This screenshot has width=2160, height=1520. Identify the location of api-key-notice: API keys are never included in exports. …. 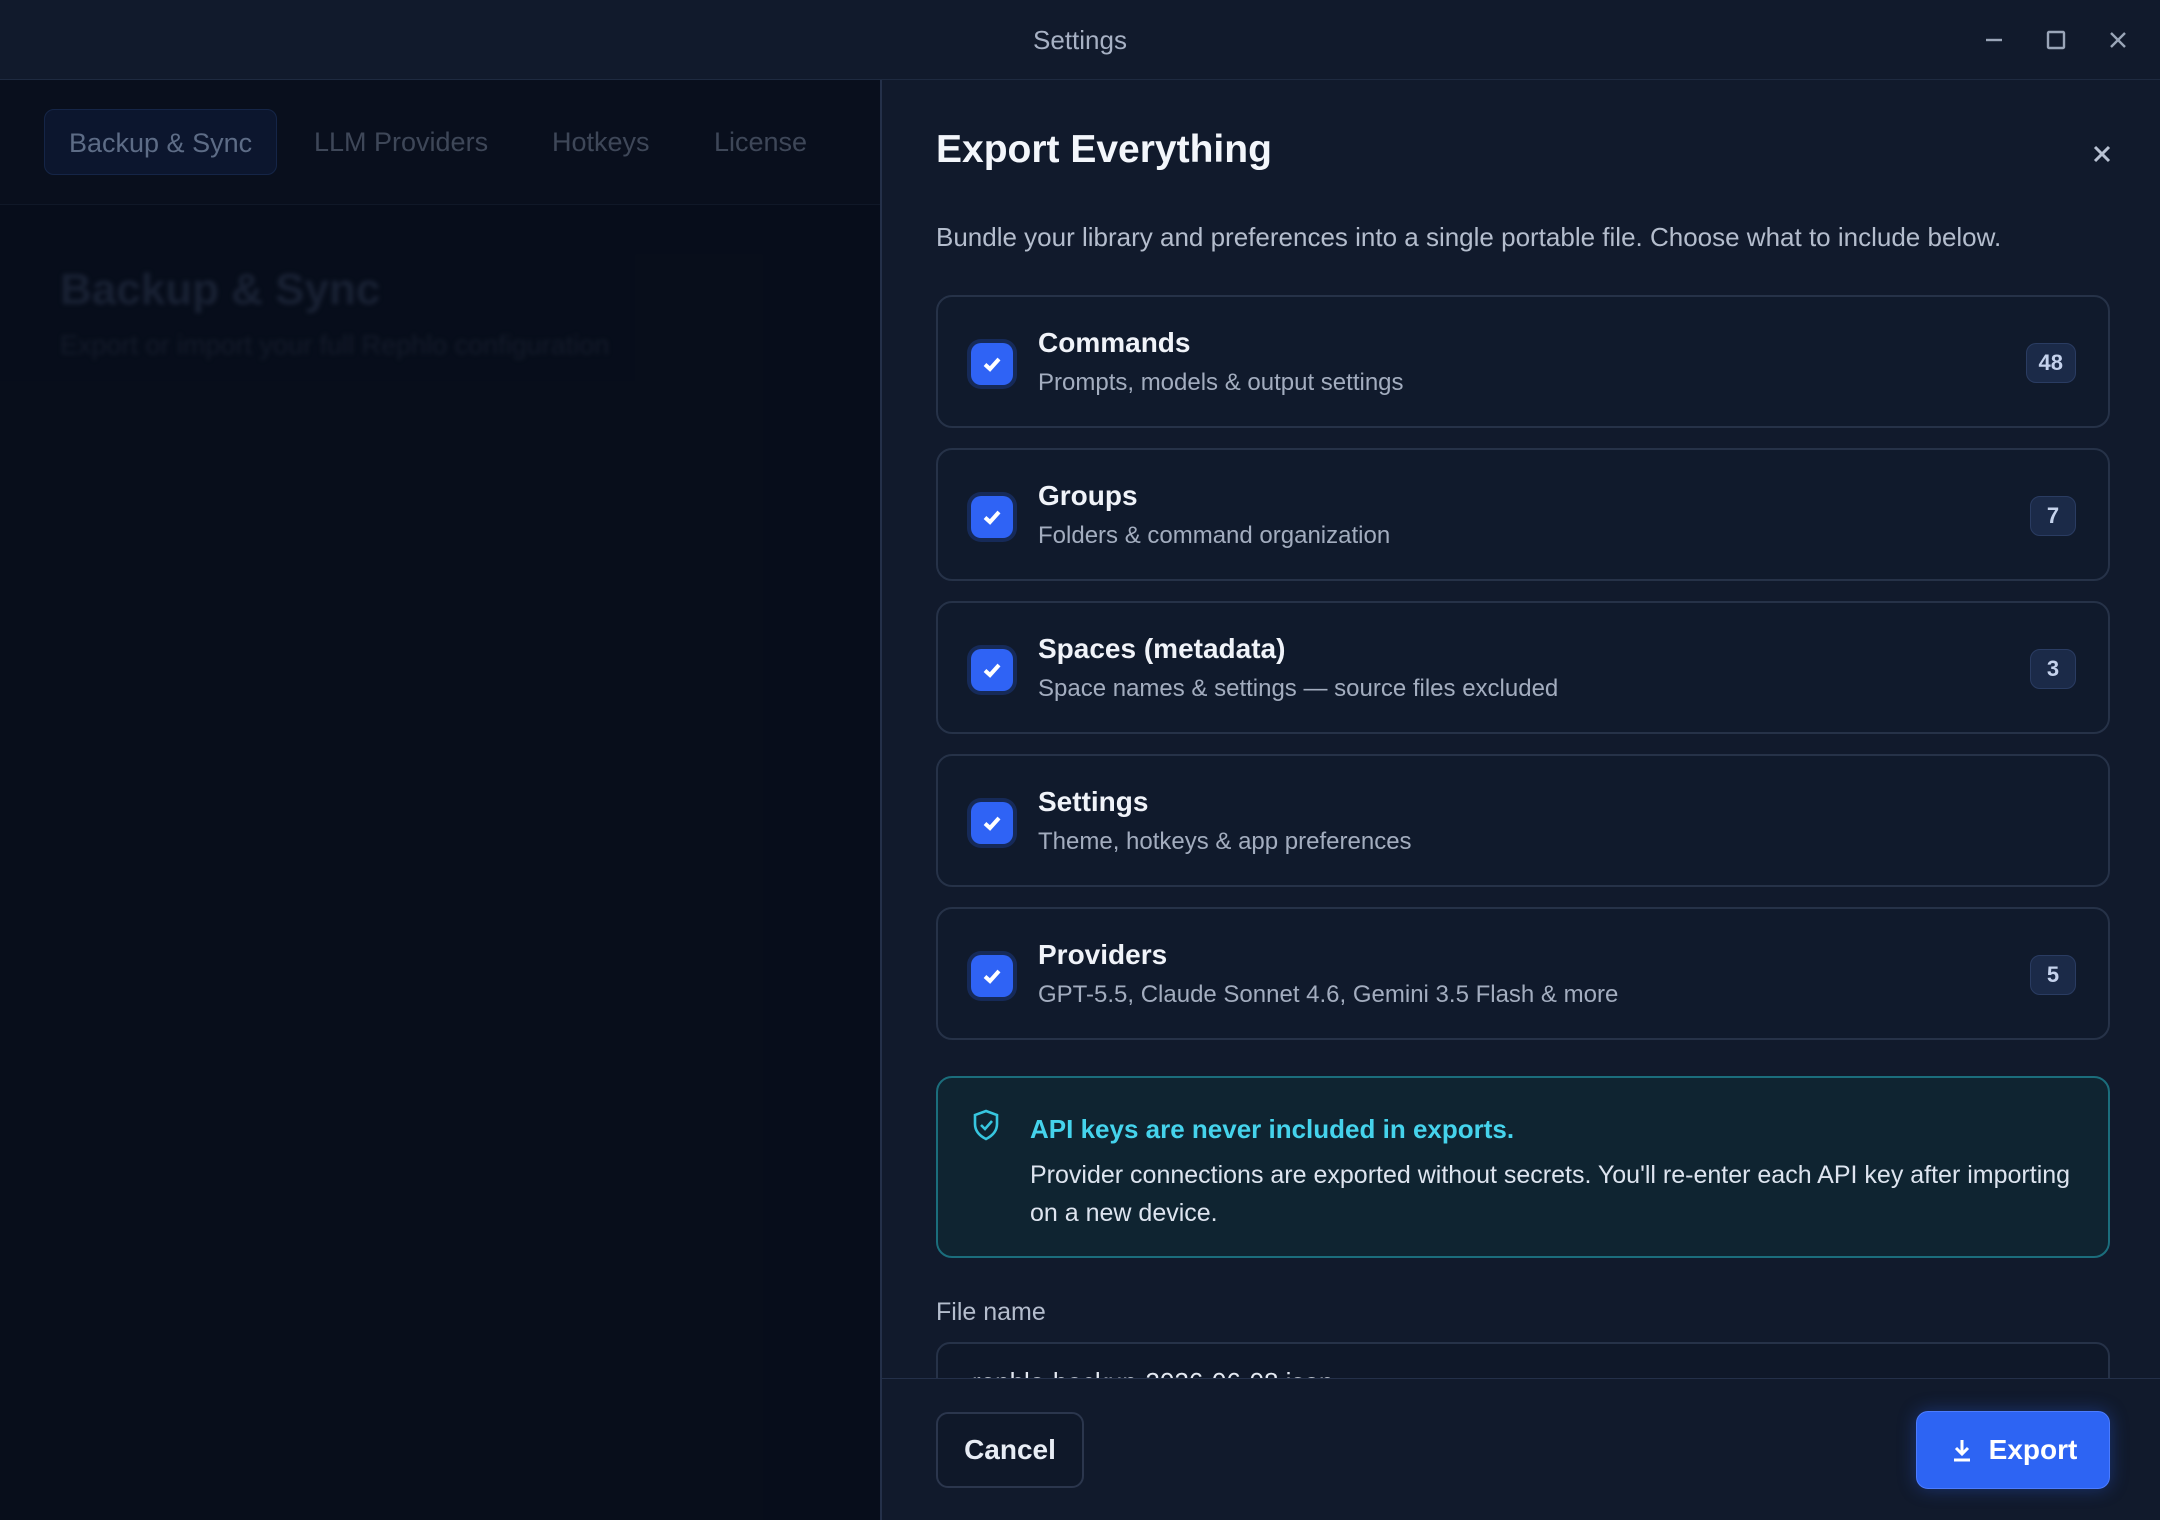
(1523, 1167).